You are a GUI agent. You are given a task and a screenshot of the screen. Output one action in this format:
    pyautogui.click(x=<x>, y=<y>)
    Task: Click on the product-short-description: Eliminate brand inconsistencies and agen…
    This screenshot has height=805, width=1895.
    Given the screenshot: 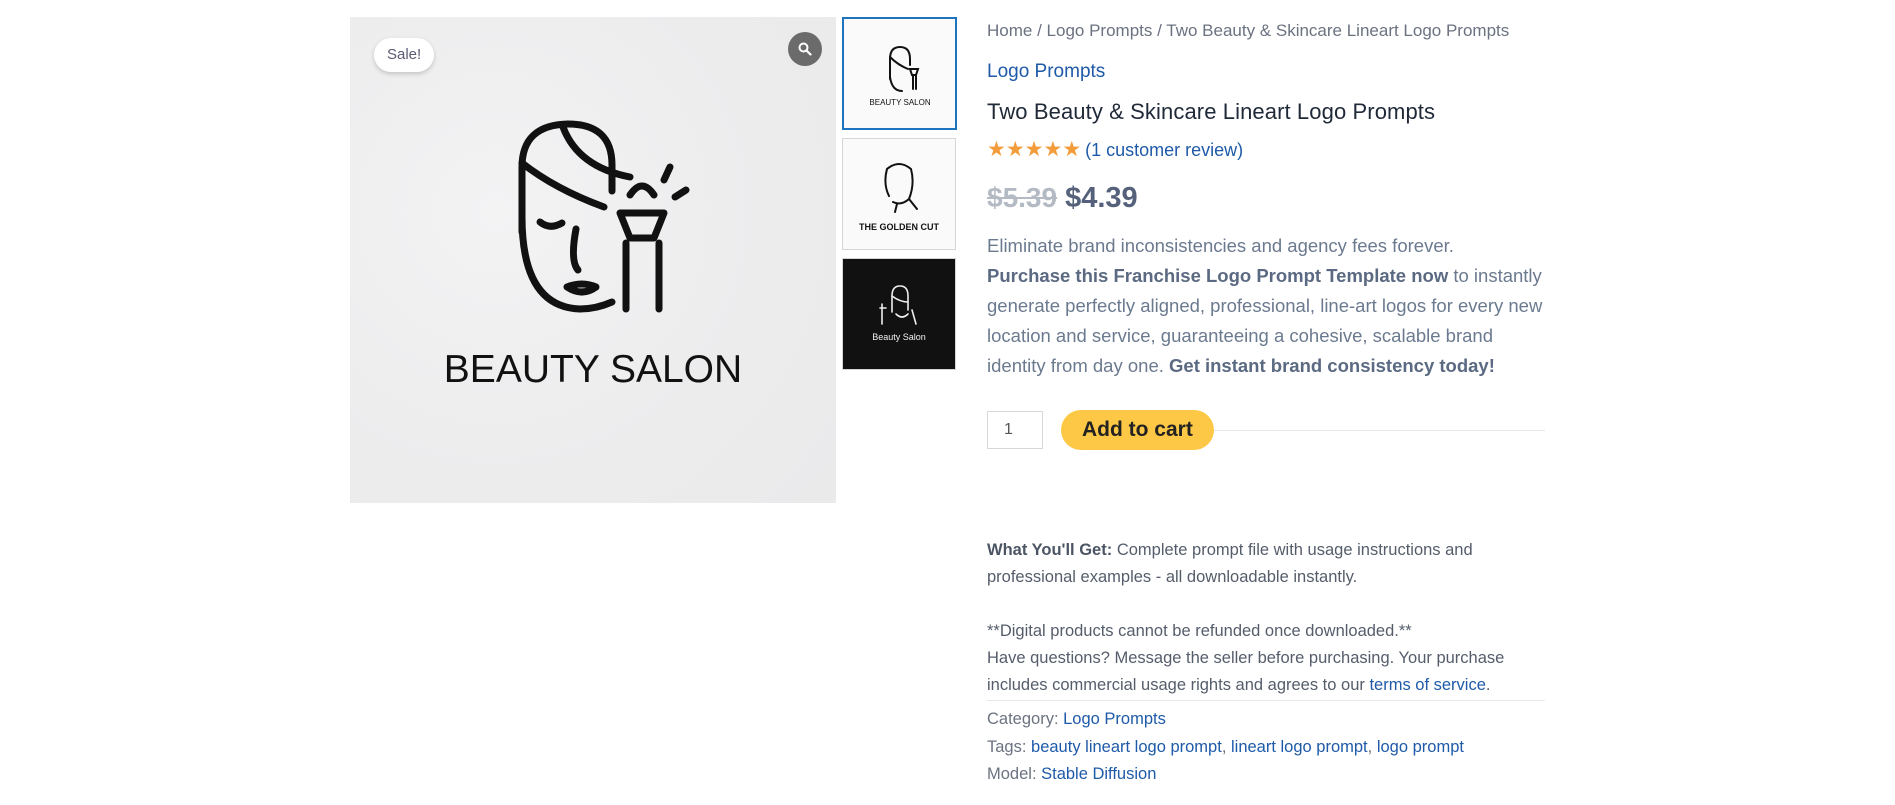 What is the action you would take?
    pyautogui.click(x=1267, y=306)
    